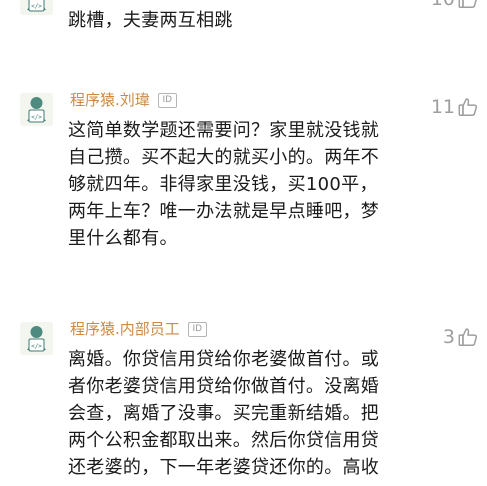  I want to click on like-button: 11, so click(455, 107).